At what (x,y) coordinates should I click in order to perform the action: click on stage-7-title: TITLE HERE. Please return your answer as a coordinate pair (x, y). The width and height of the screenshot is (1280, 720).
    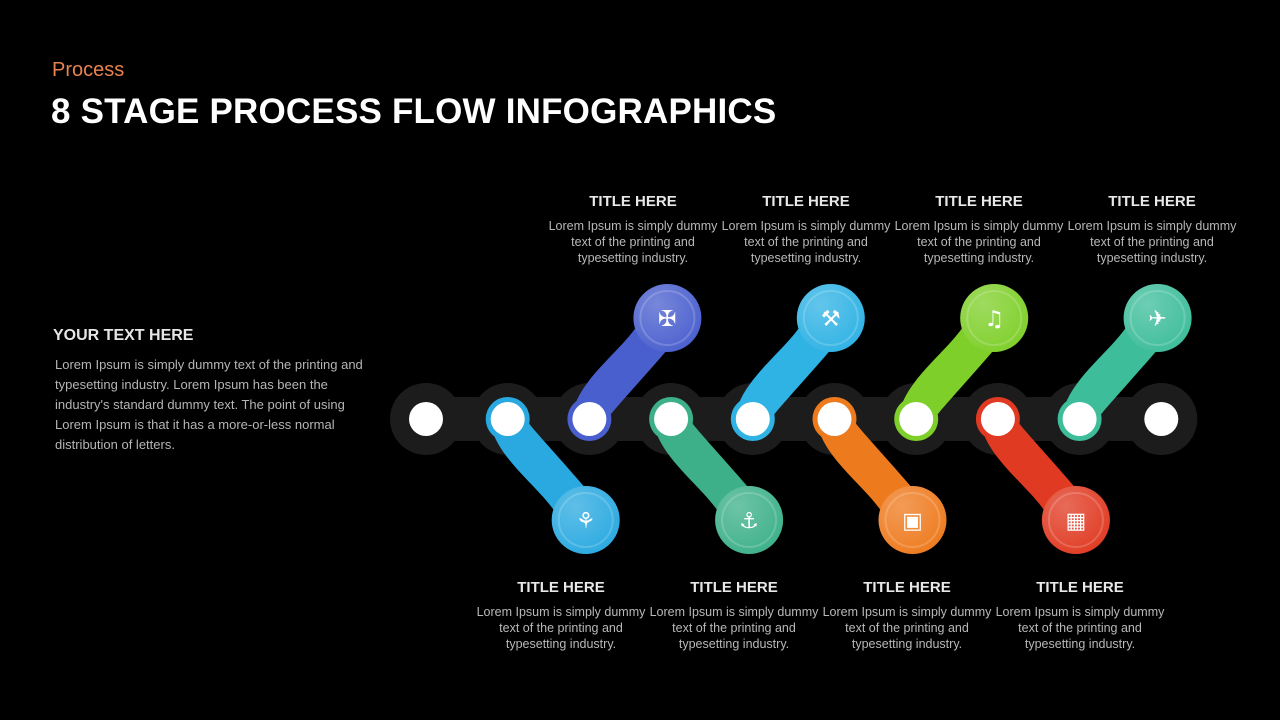
    Looking at the image, I should click on (1080, 587).